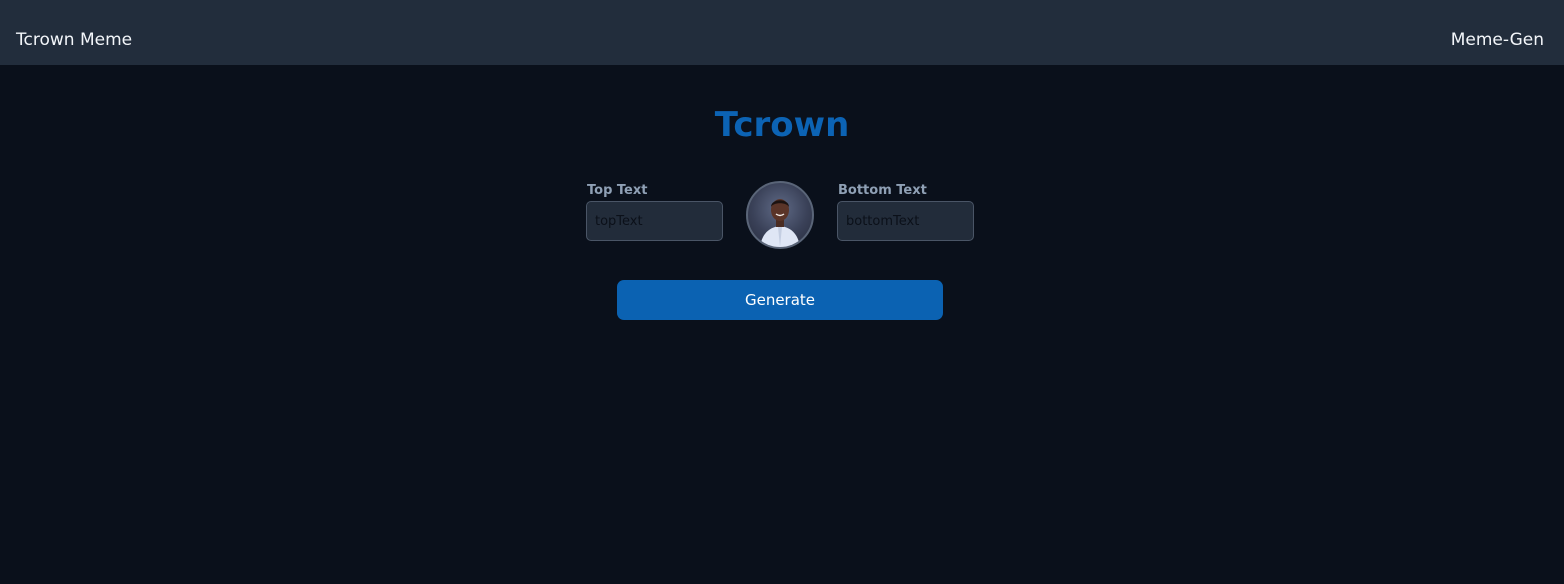 The image size is (1564, 584). What do you see at coordinates (780, 300) in the screenshot?
I see `generate-button: Generate` at bounding box center [780, 300].